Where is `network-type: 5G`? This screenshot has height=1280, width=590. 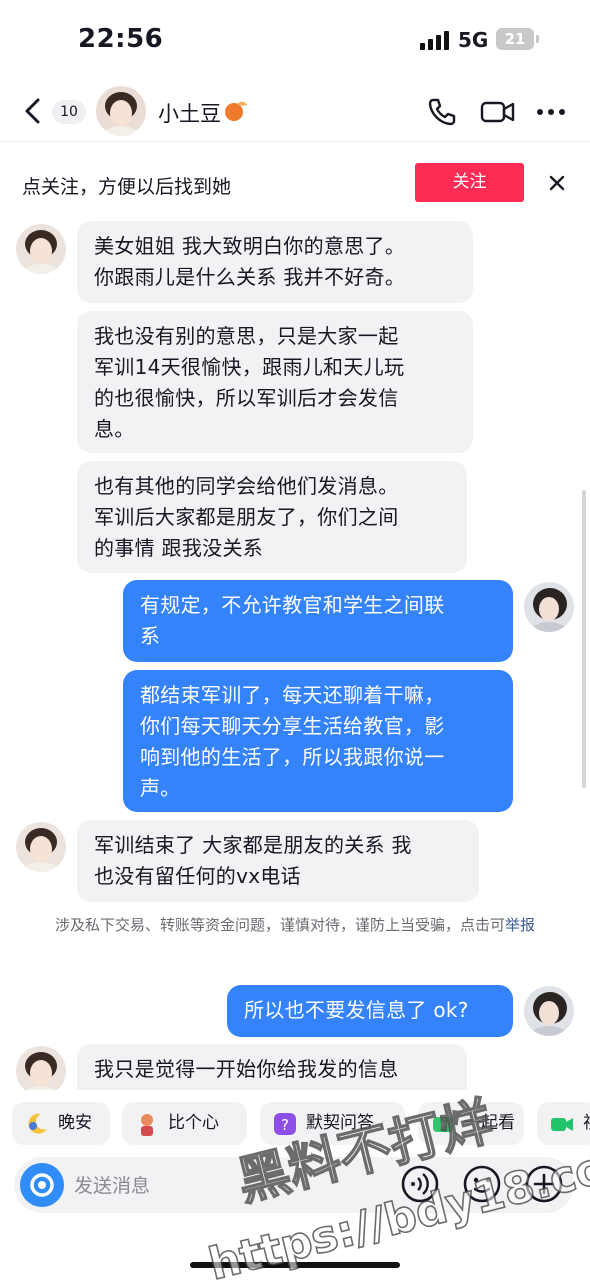
network-type: 5G is located at coordinates (473, 40).